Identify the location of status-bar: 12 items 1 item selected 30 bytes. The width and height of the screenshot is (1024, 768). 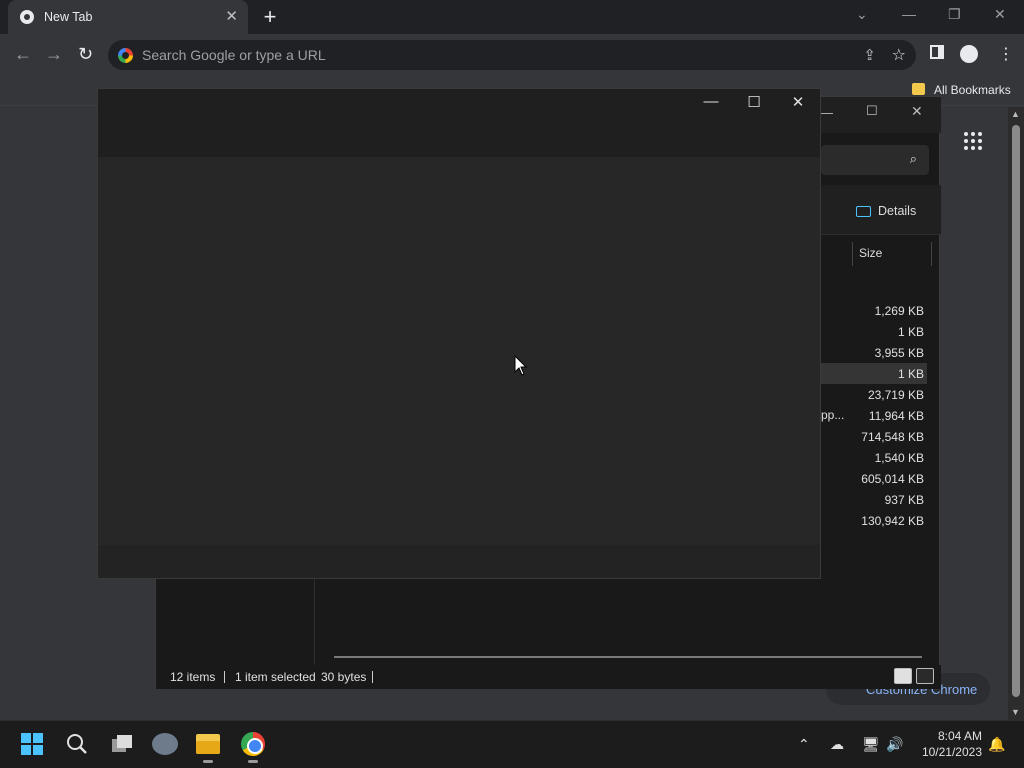
(548, 677).